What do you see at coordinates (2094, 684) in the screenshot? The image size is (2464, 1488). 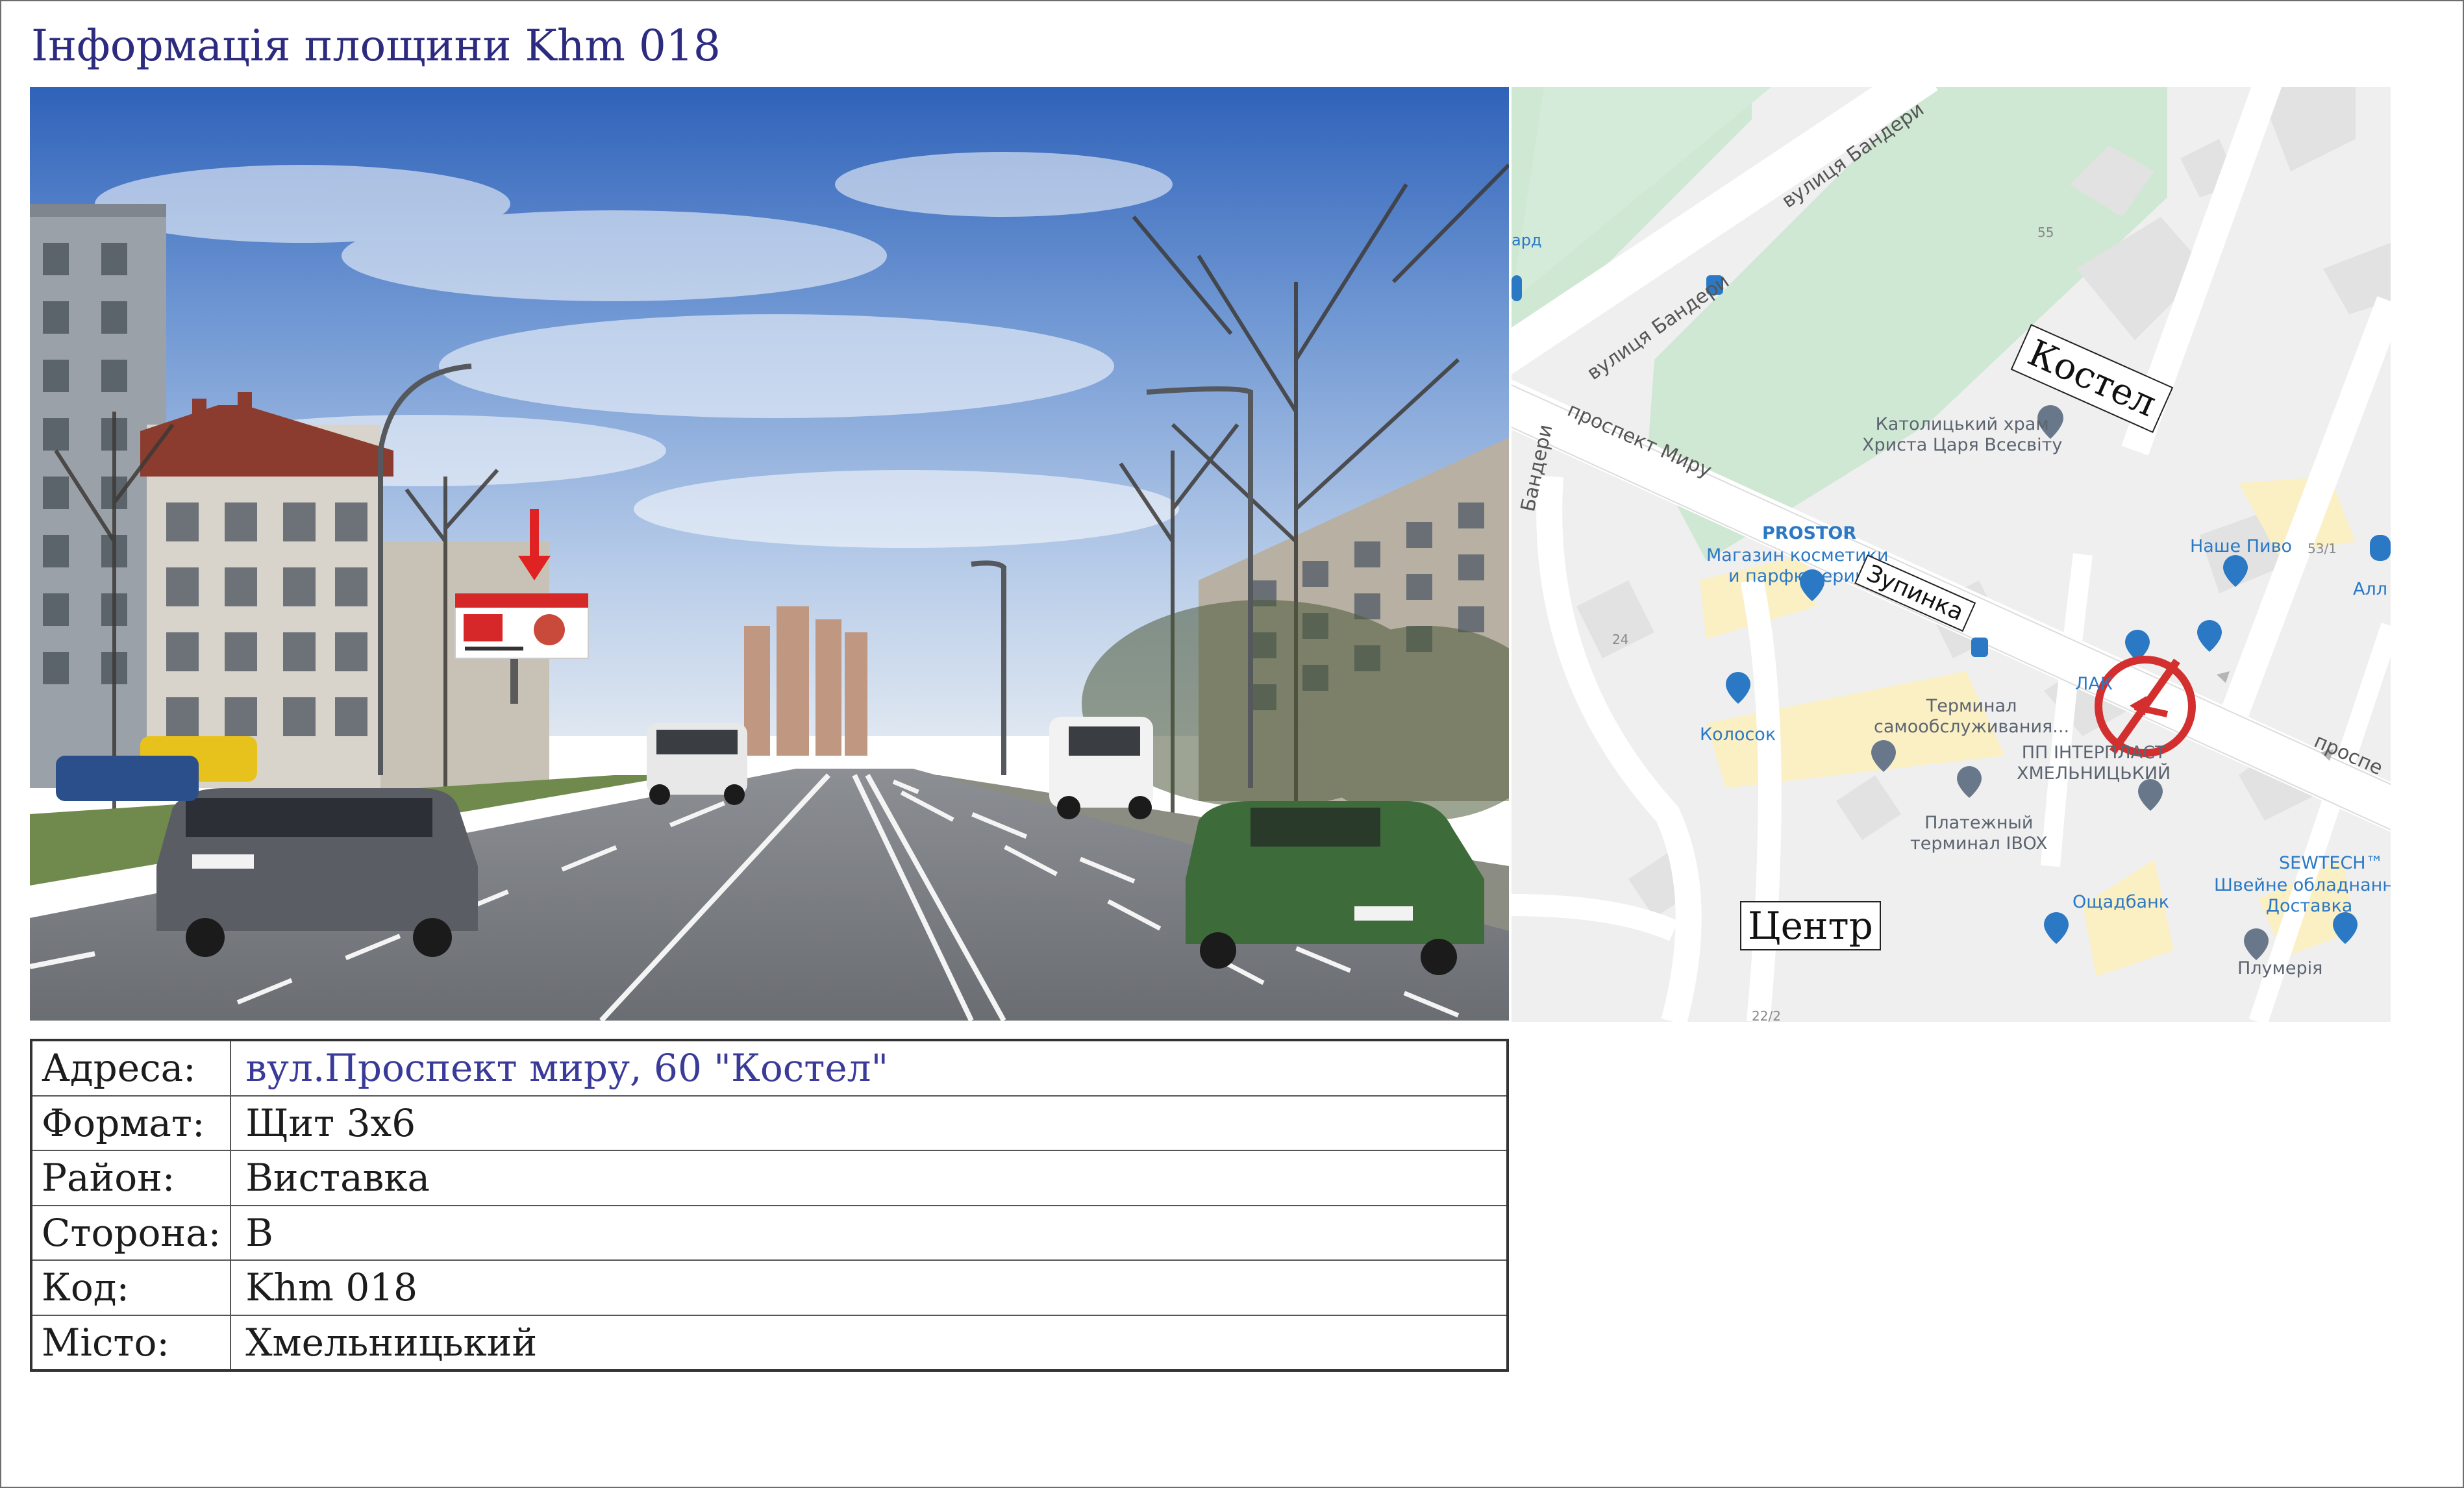 I see `map-poi-lak-partial: ЛАК` at bounding box center [2094, 684].